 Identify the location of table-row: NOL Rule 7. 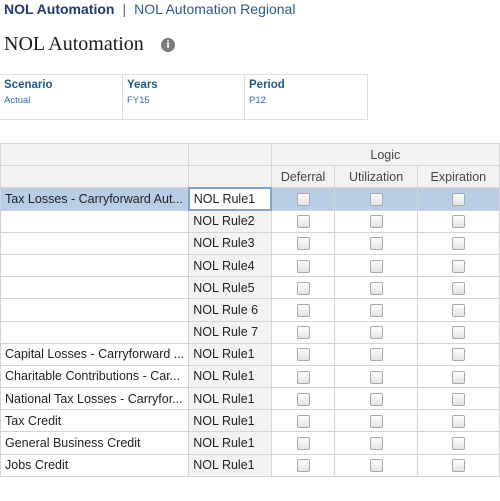
(250, 332).